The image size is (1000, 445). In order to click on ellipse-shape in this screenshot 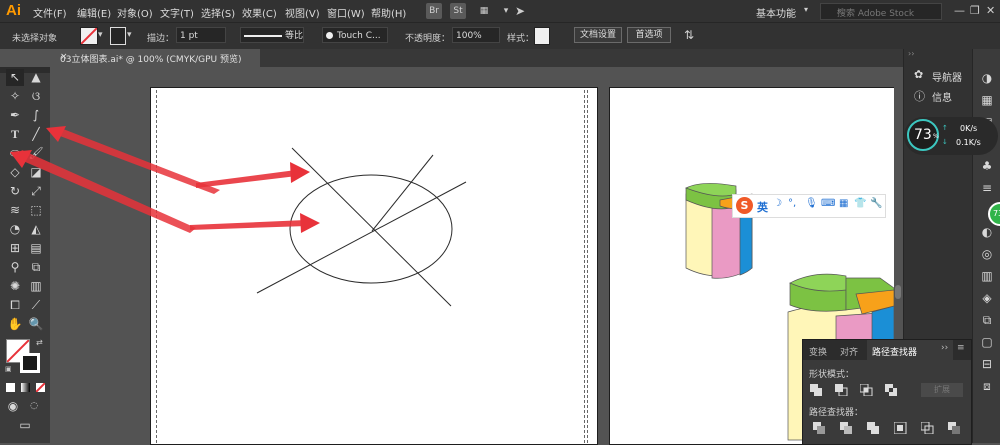, I will do `click(371, 229)`.